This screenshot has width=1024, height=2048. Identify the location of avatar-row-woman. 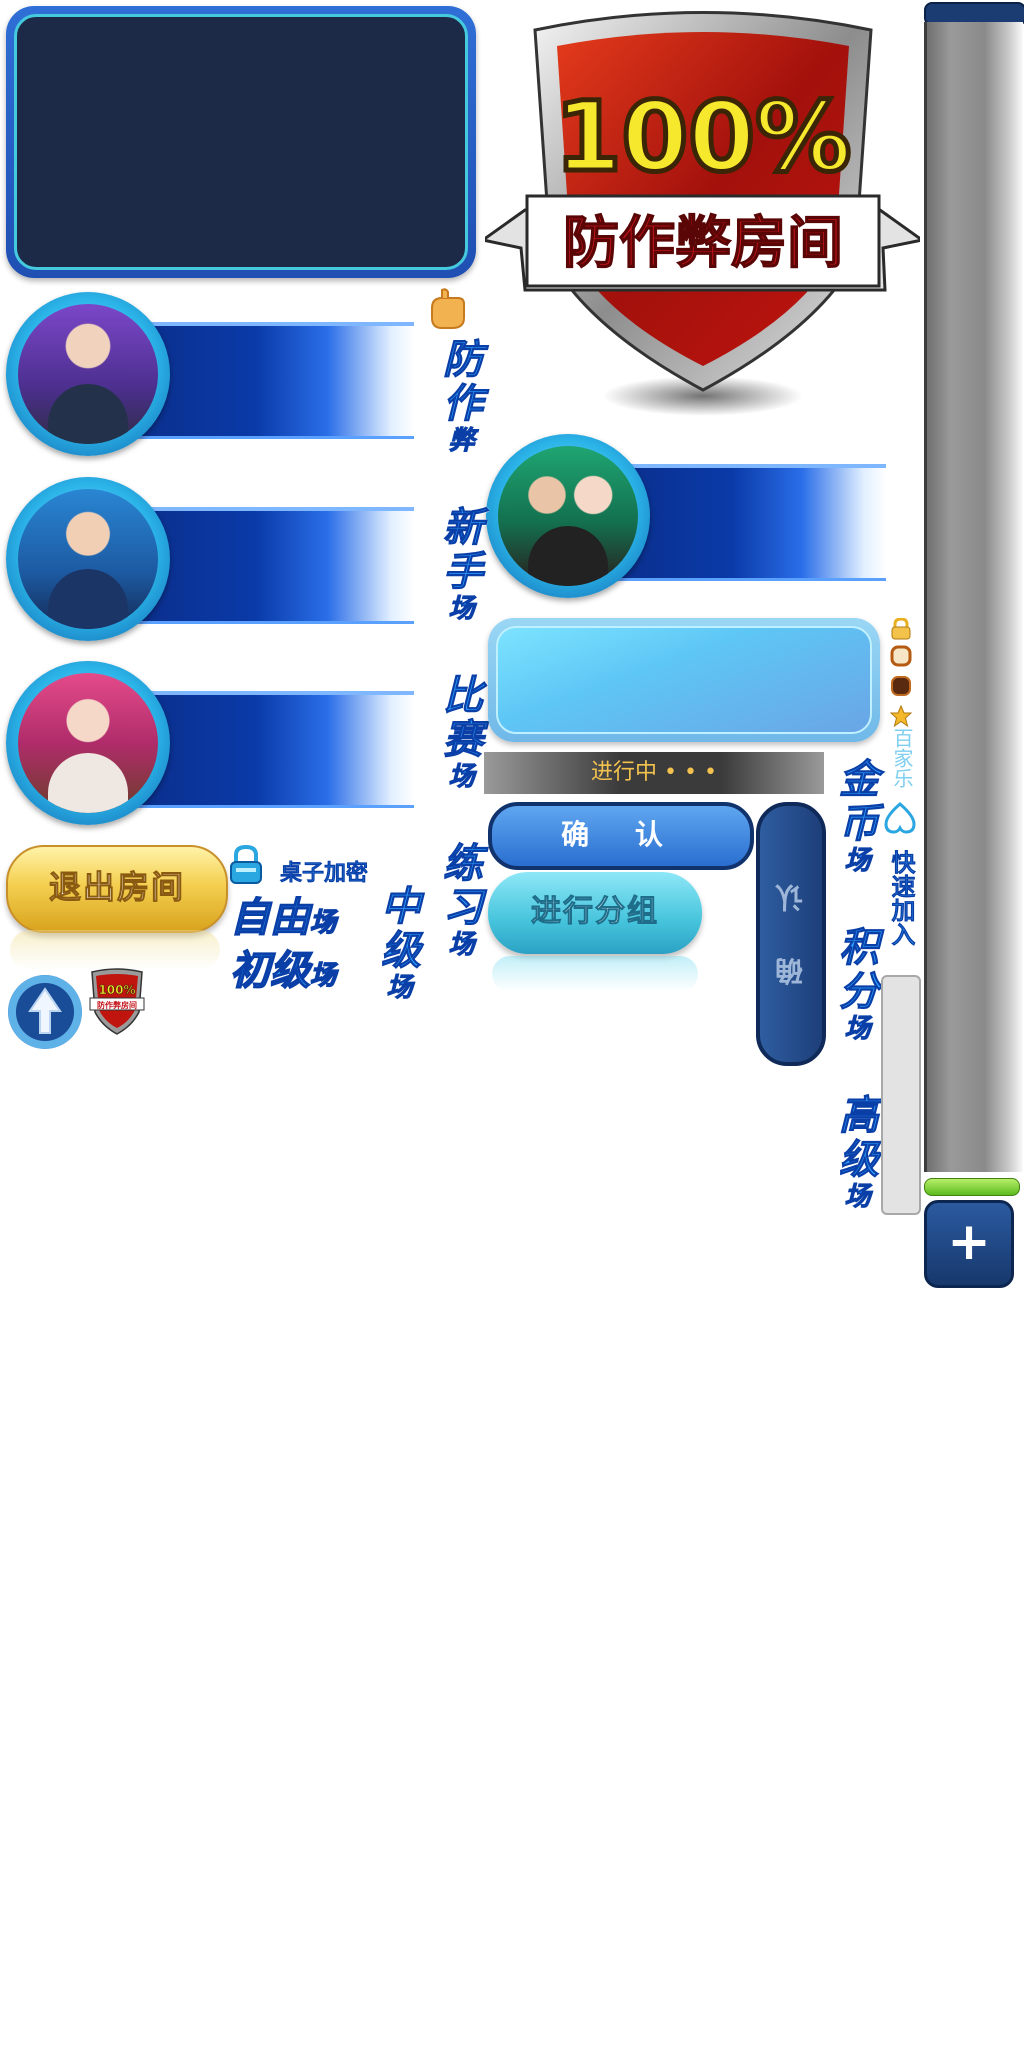
(210, 743).